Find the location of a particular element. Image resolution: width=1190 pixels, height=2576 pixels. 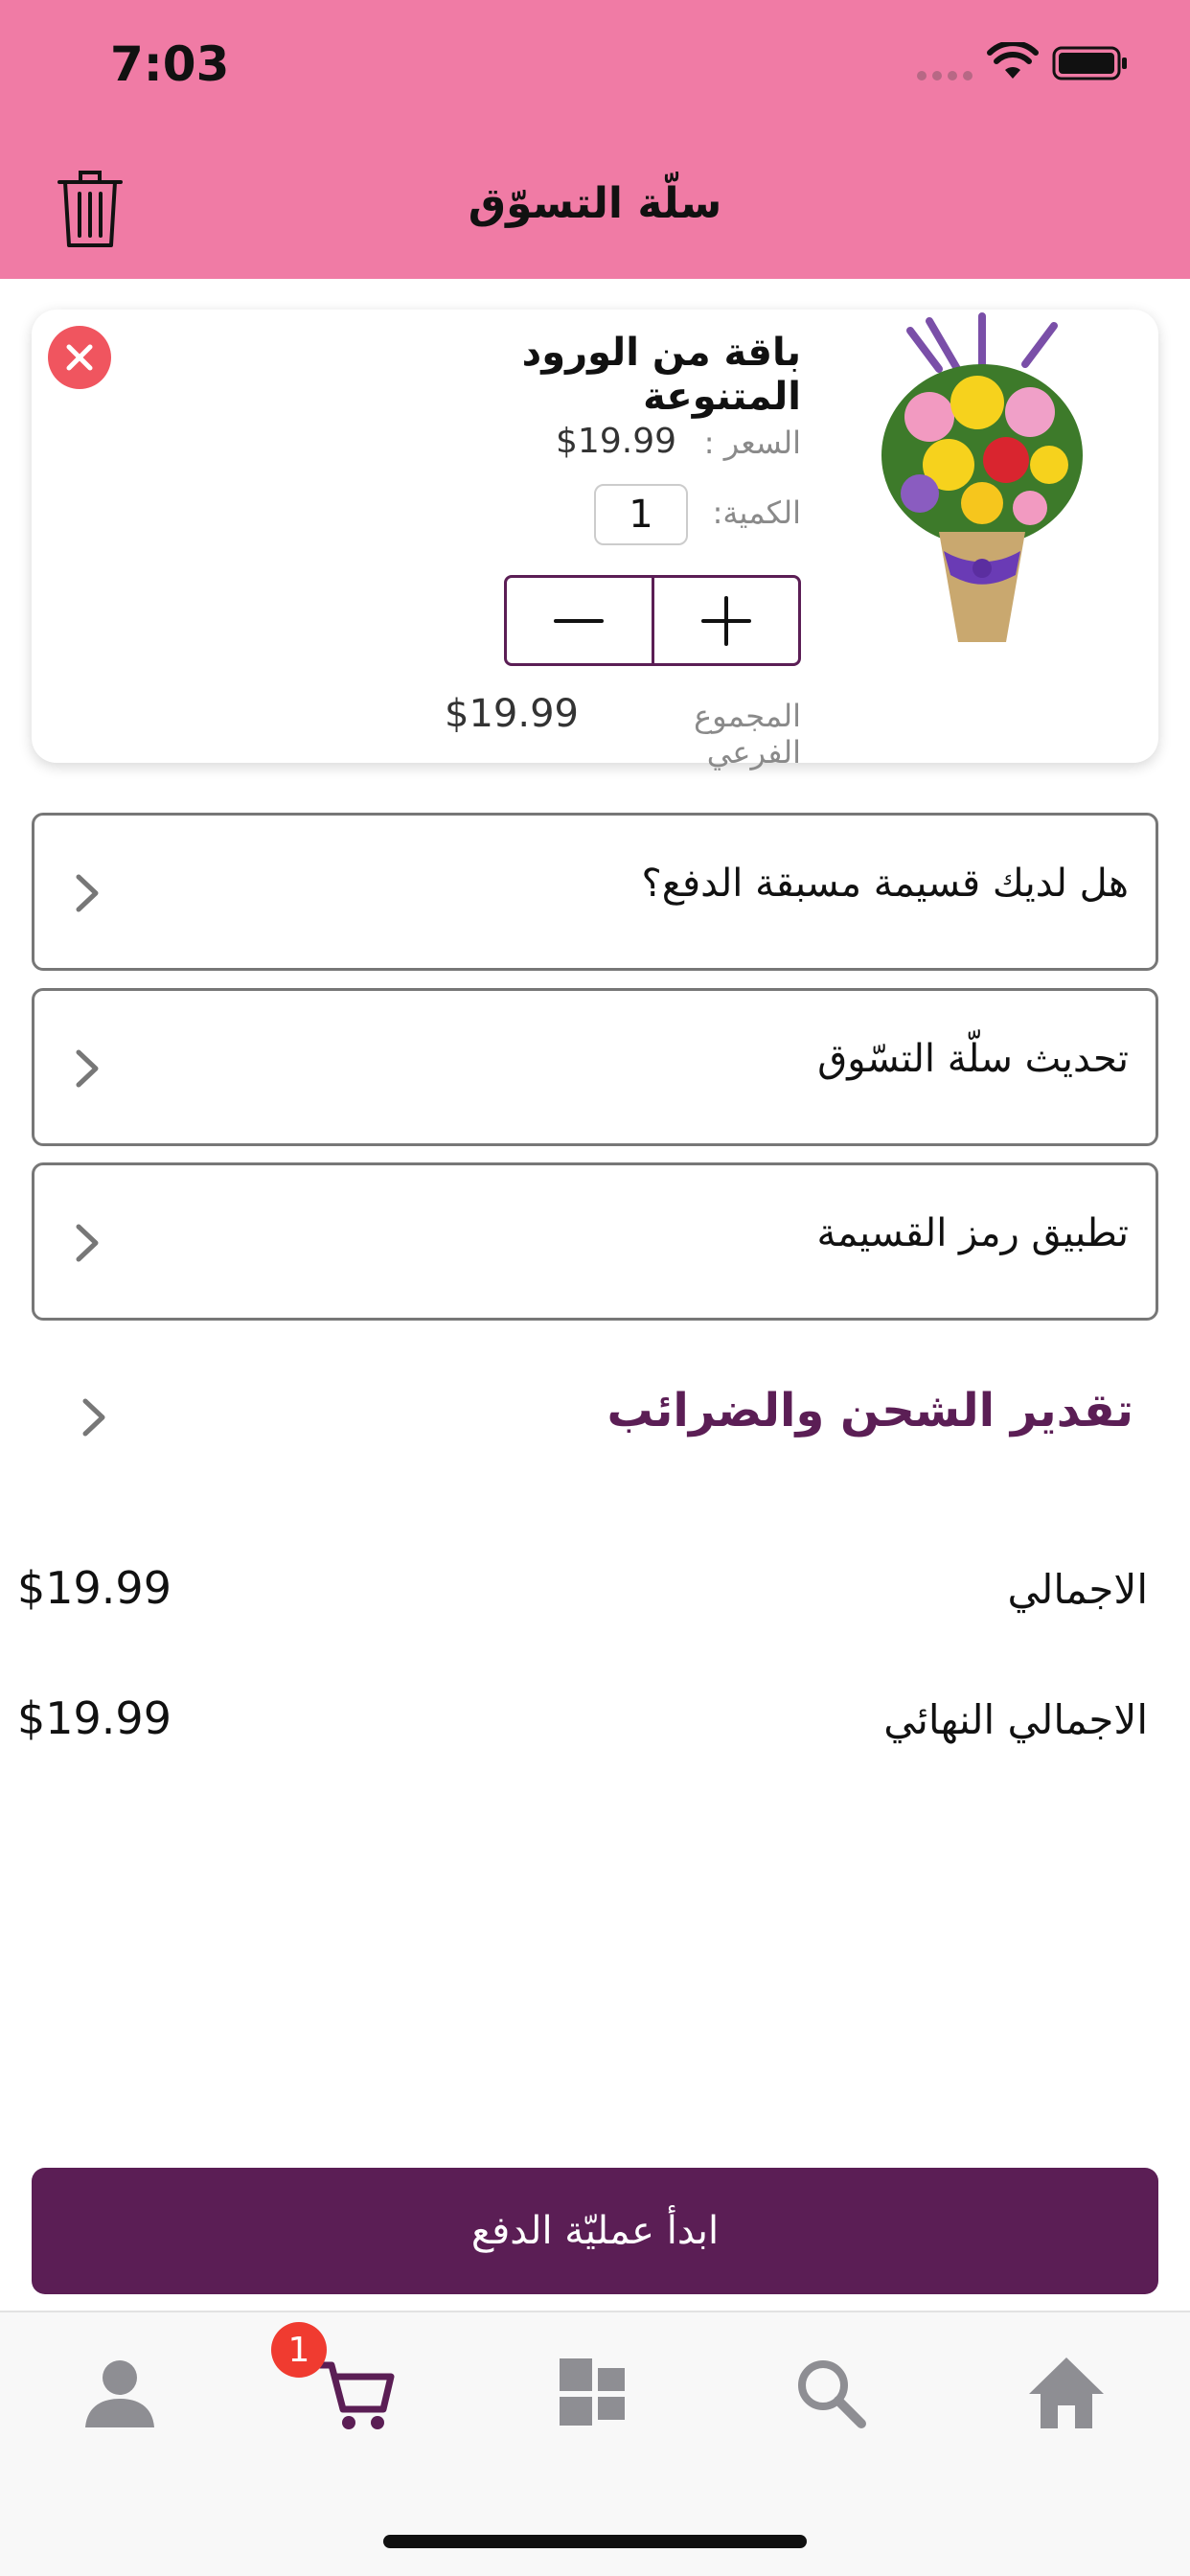

plus-icon is located at coordinates (726, 620).